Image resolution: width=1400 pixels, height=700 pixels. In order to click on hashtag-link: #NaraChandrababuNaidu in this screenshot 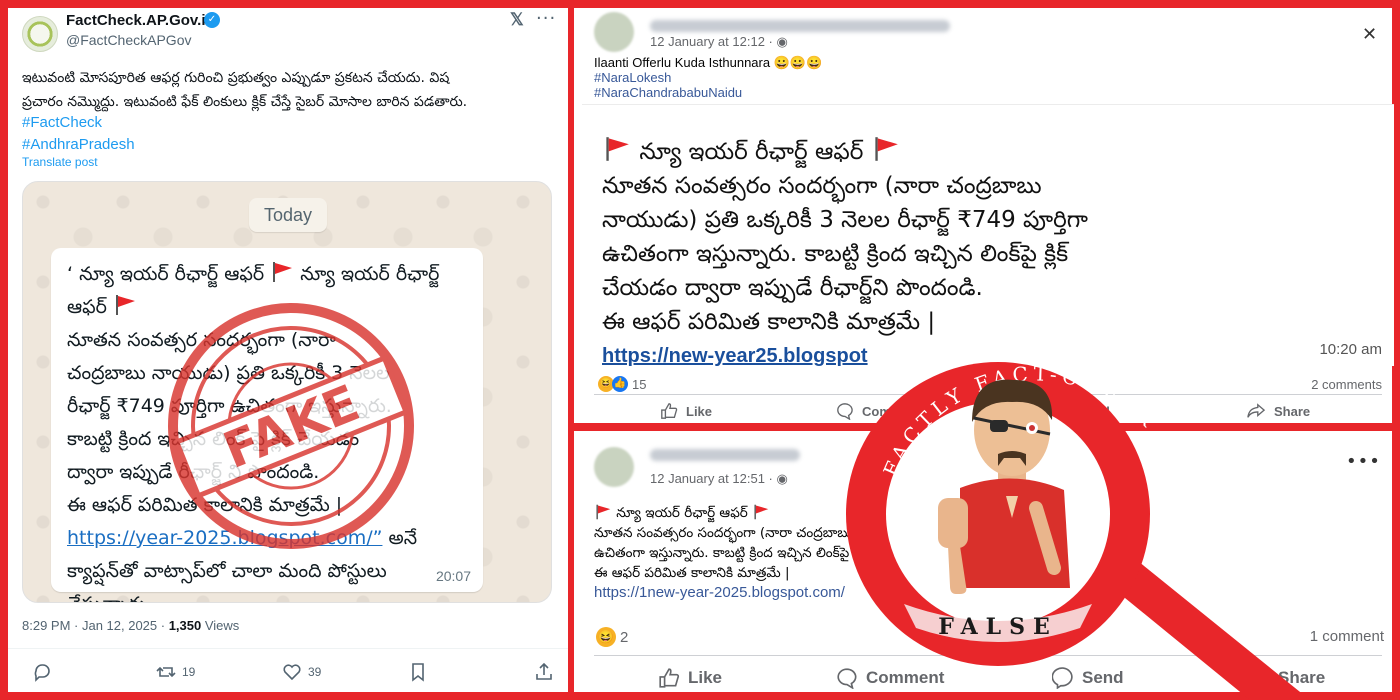, I will do `click(668, 92)`.